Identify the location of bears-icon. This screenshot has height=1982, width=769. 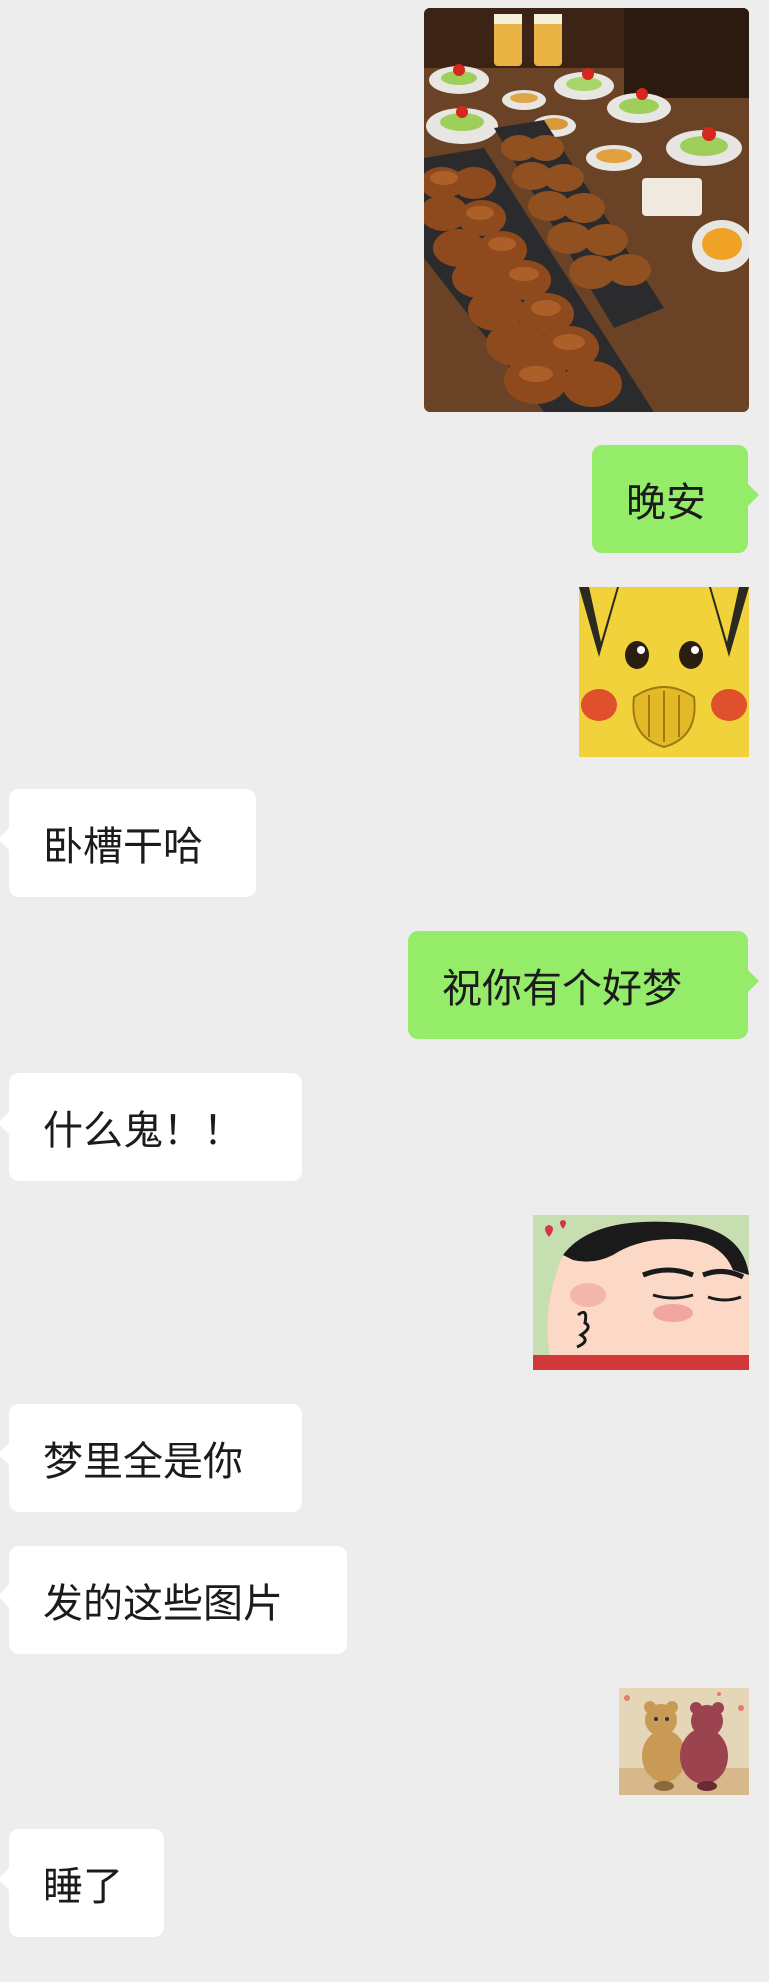
(684, 1741).